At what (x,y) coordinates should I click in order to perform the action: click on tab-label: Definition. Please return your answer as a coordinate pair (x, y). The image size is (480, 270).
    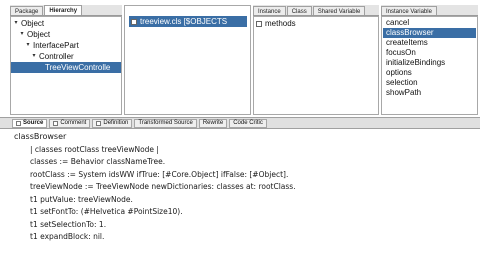
    Looking at the image, I should click on (116, 122).